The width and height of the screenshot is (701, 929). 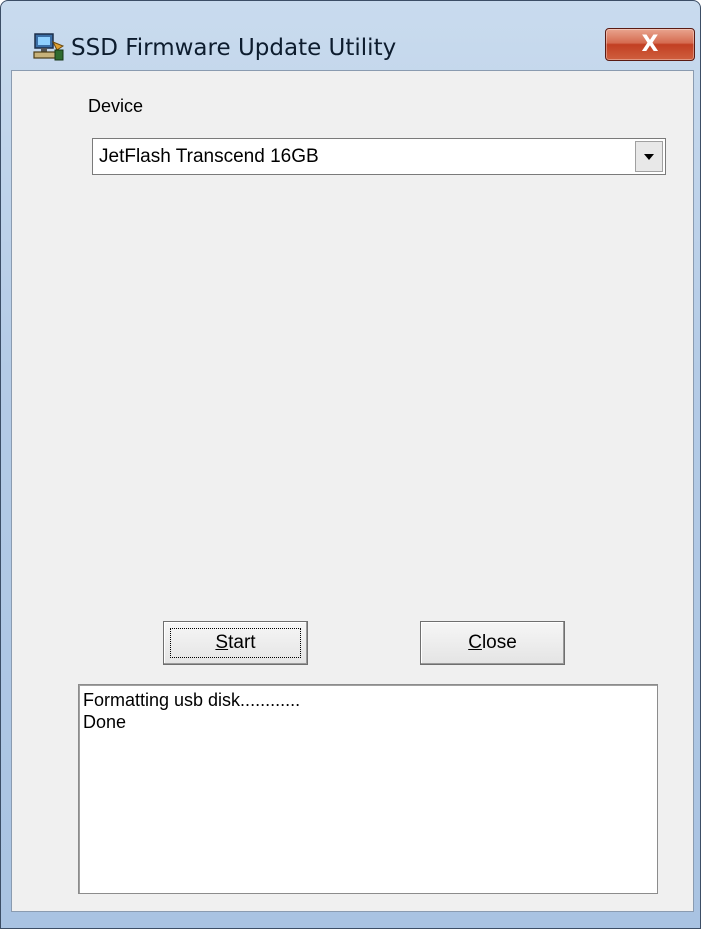 I want to click on start-button: Start, so click(x=235, y=643).